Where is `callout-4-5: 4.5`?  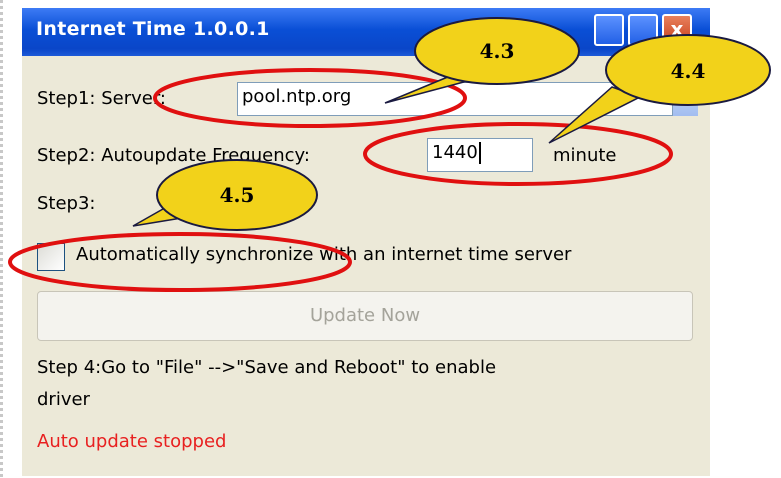
callout-4-5: 4.5 is located at coordinates (225, 195).